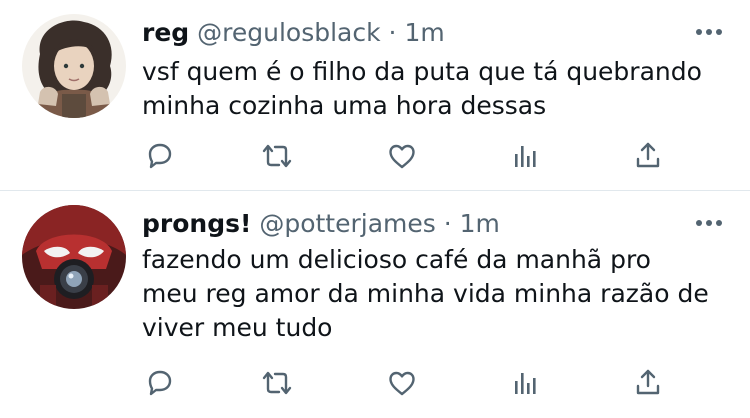 Image resolution: width=750 pixels, height=418 pixels. Describe the element at coordinates (344, 105) in the screenshot. I see `tweet-text-line: minha cozinha uma hora dessas` at that location.